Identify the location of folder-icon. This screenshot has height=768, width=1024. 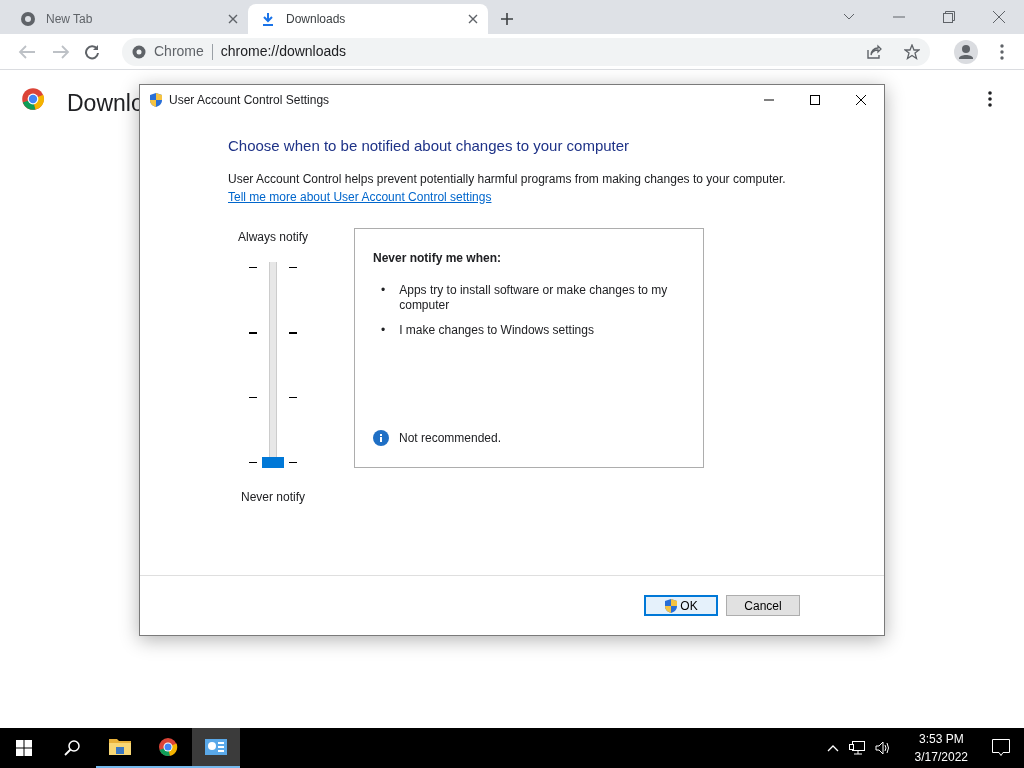
(120, 747).